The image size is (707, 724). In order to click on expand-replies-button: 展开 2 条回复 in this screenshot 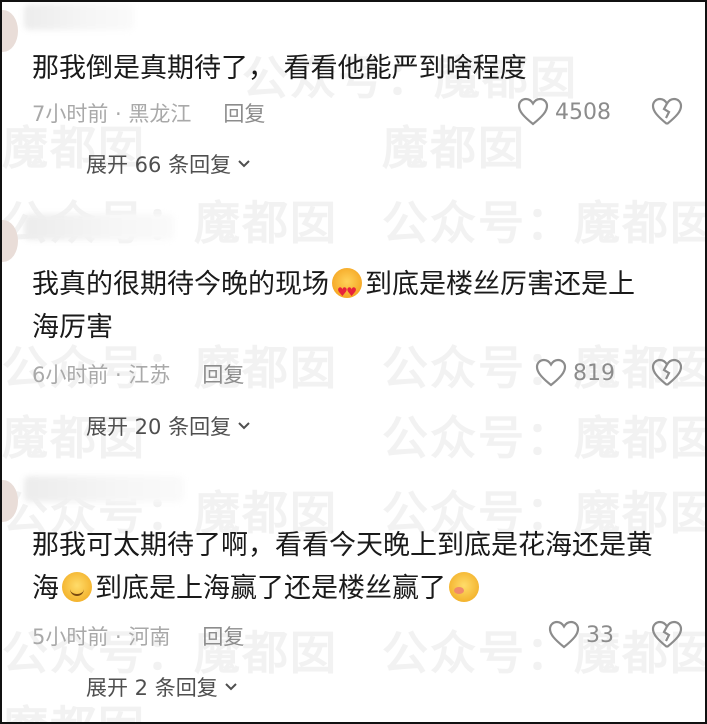, I will do `click(162, 687)`.